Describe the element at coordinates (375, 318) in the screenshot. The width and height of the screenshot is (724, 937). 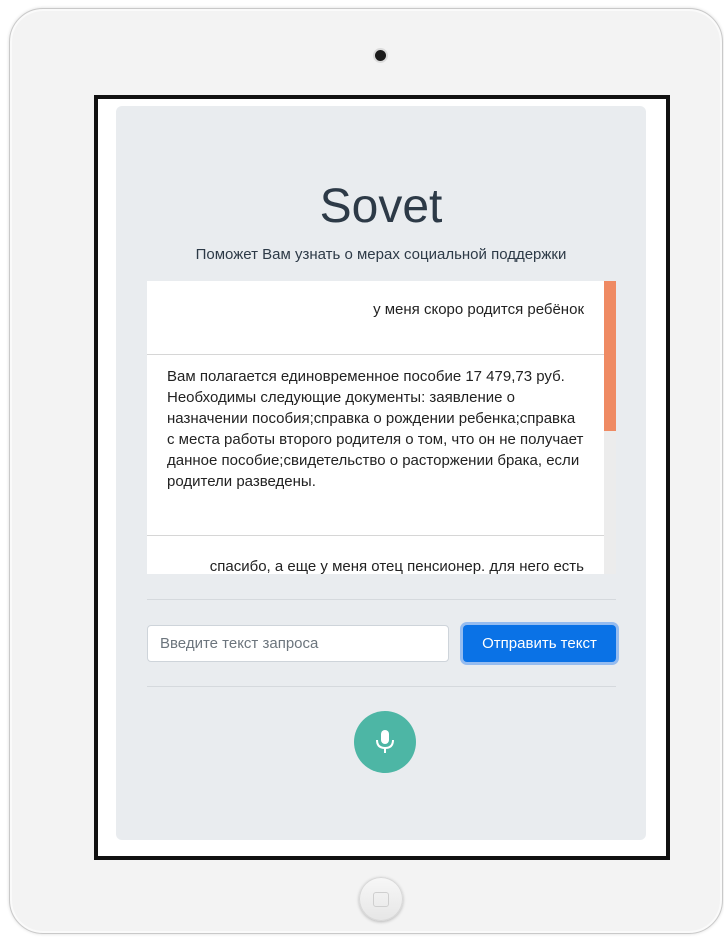
I see `user-message: у меня скоро родится ребёнок` at that location.